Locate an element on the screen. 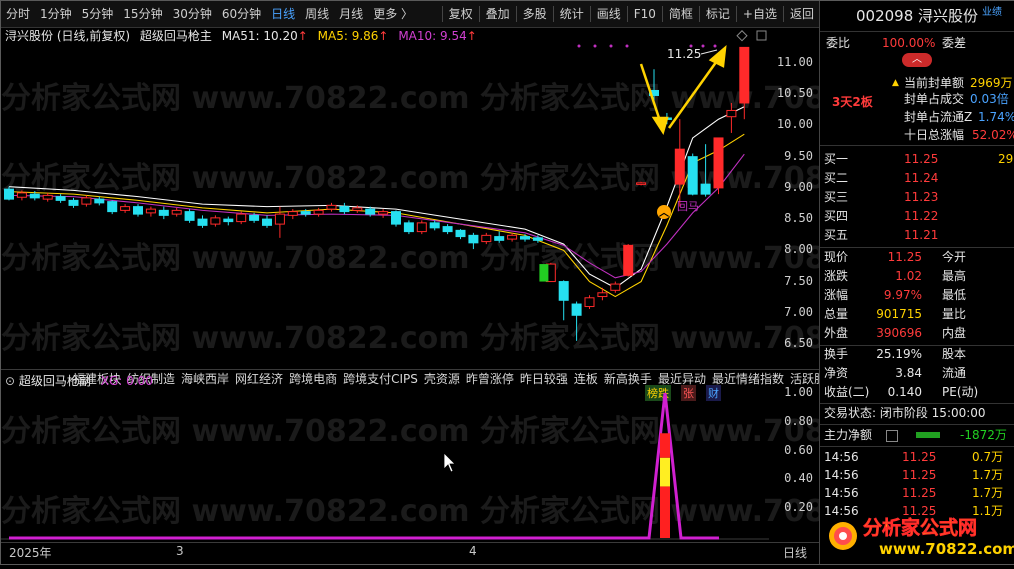 The image size is (1014, 569). bid-label: 买五 is located at coordinates (836, 235).